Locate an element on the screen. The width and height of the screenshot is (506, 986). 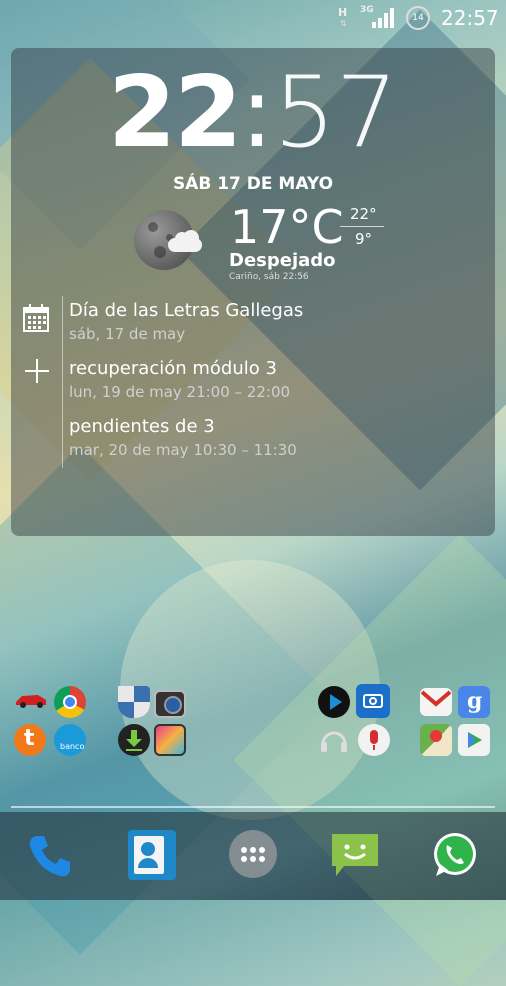
event-title: recuperación módulo 3 is located at coordinates (173, 368).